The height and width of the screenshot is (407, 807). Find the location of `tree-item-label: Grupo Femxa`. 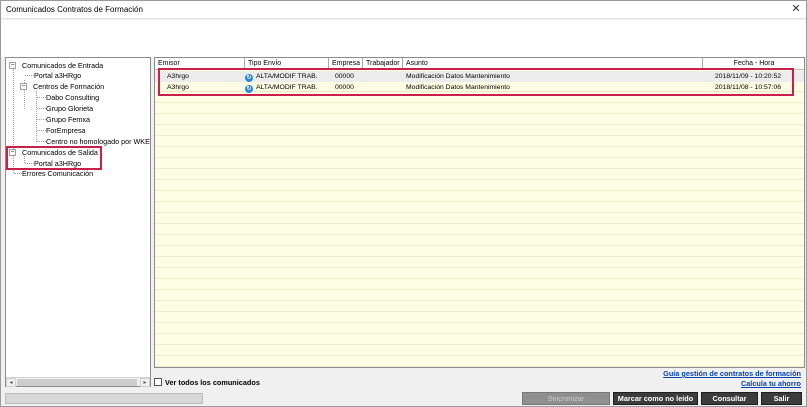

tree-item-label: Grupo Femxa is located at coordinates (68, 119).